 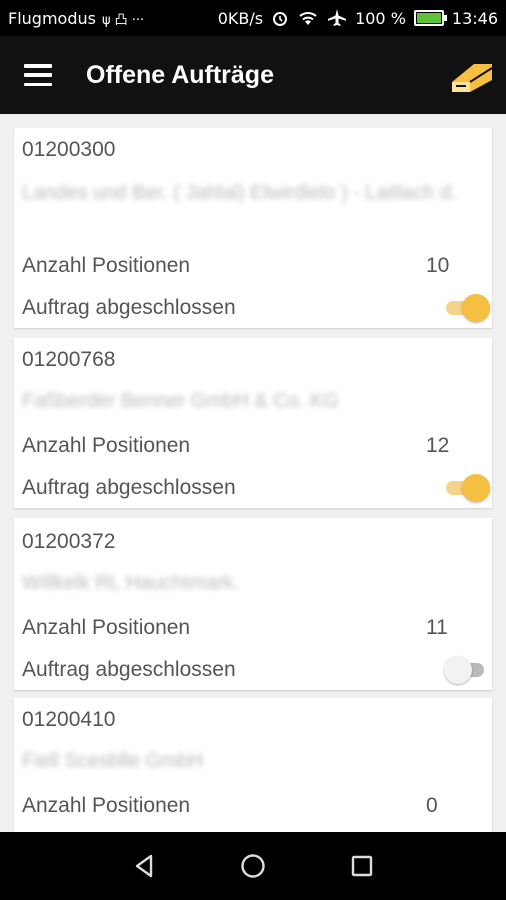 What do you see at coordinates (437, 627) in the screenshot?
I see `positions-count: 11` at bounding box center [437, 627].